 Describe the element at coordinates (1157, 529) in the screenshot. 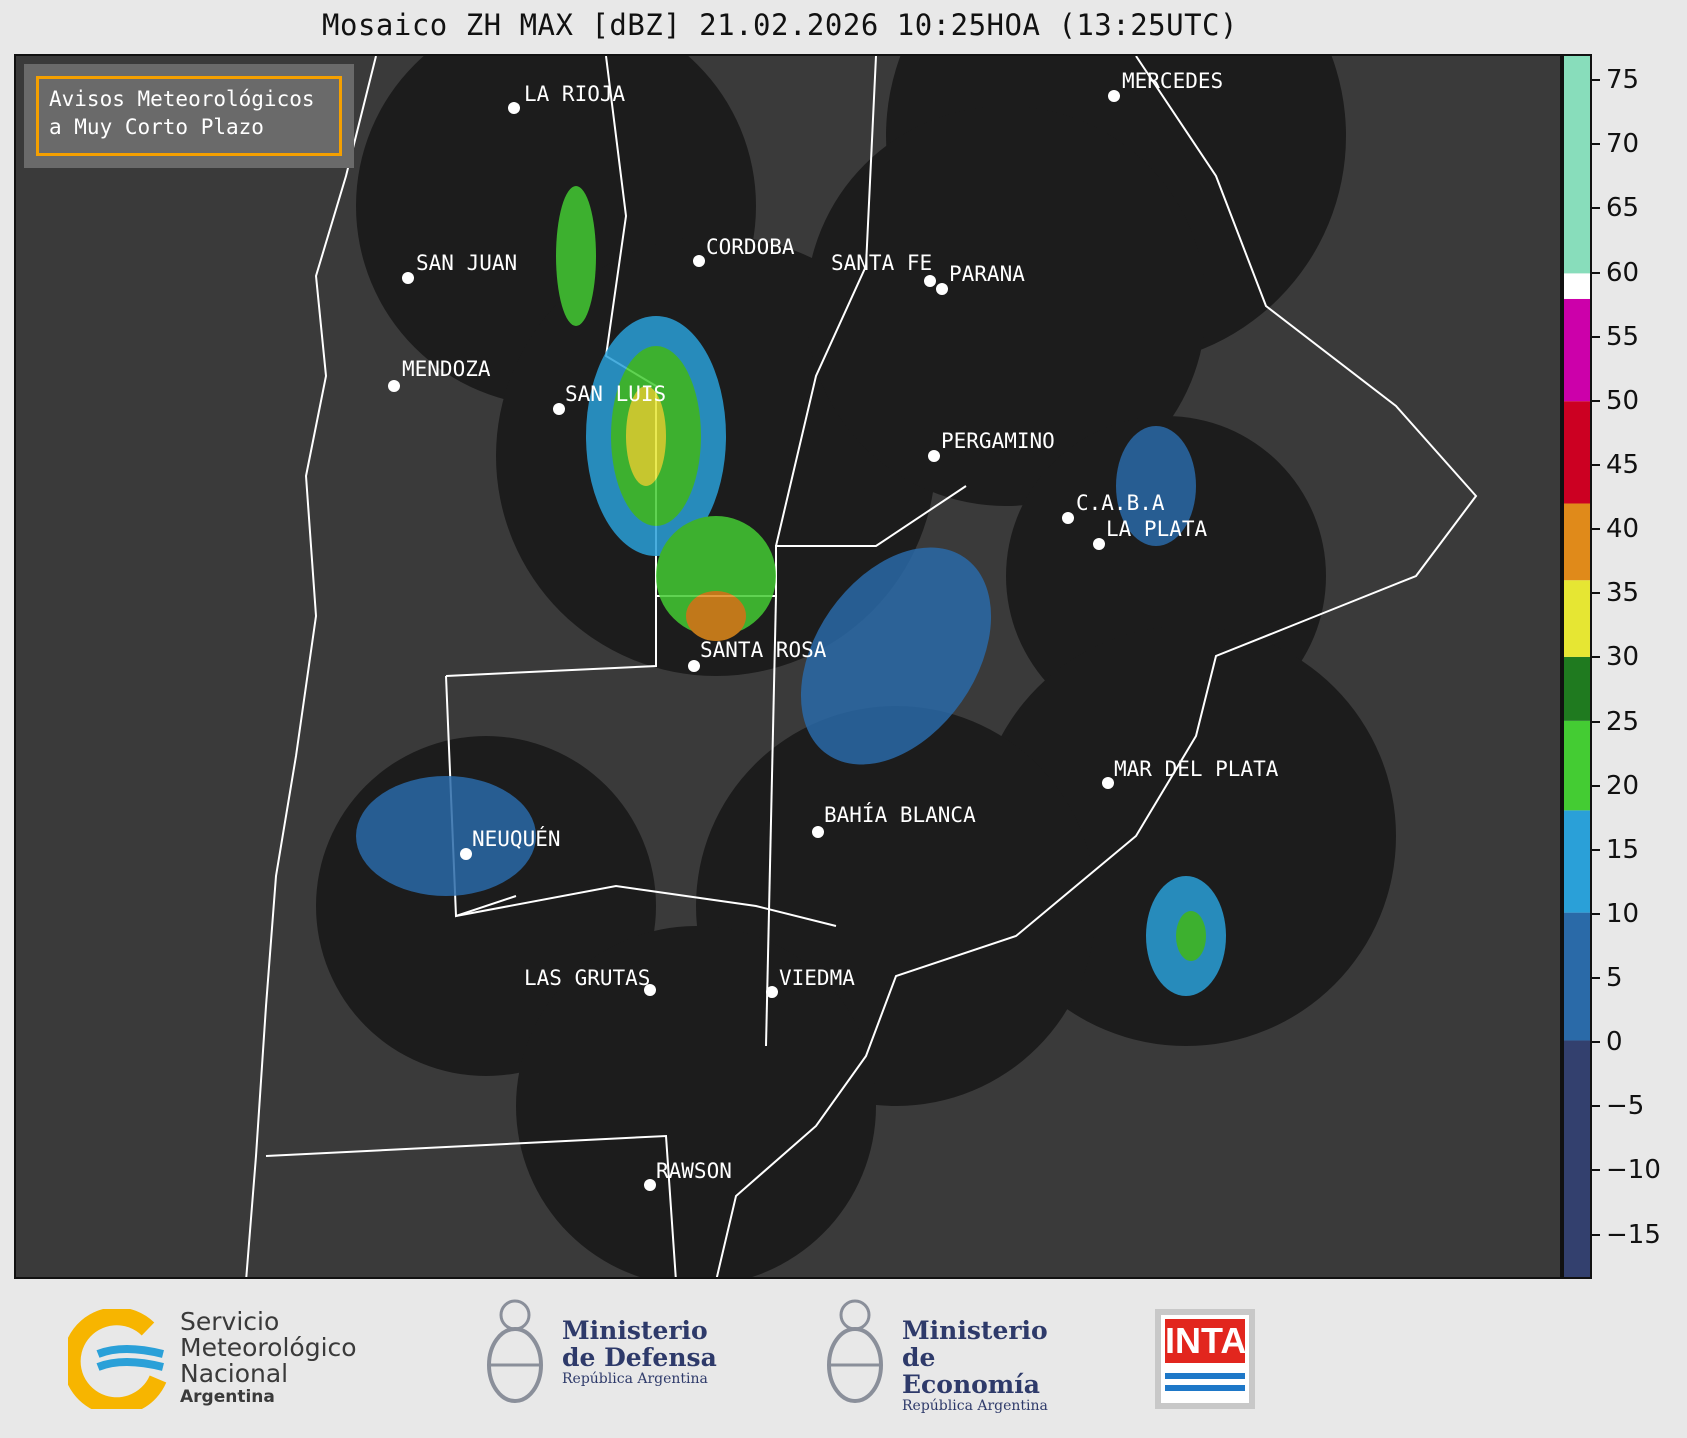

I see `city-label: LA PLATA` at that location.